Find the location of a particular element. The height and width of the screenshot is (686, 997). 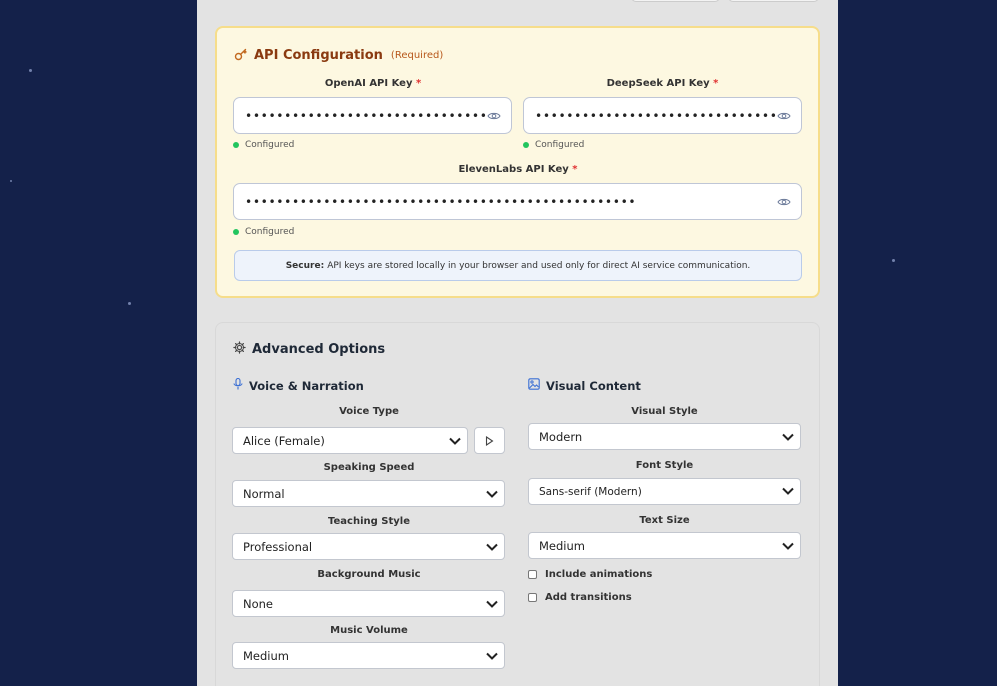

deepseek-status: Configured is located at coordinates (553, 145).